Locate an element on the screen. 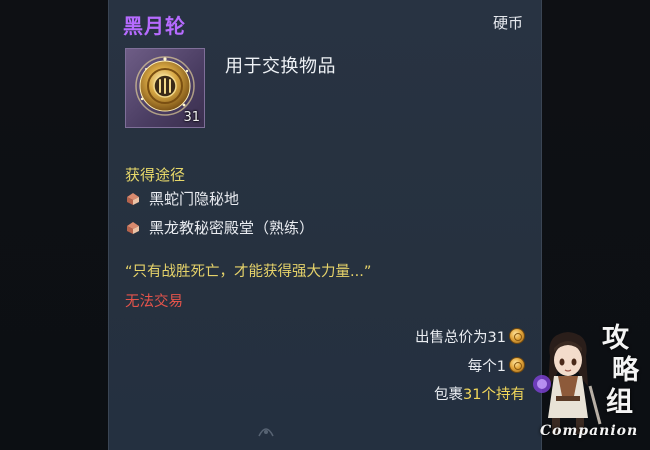 This screenshot has width=650, height=450. acquisition-source: 黑龙教秘密殿堂（熟练） is located at coordinates (219, 227).